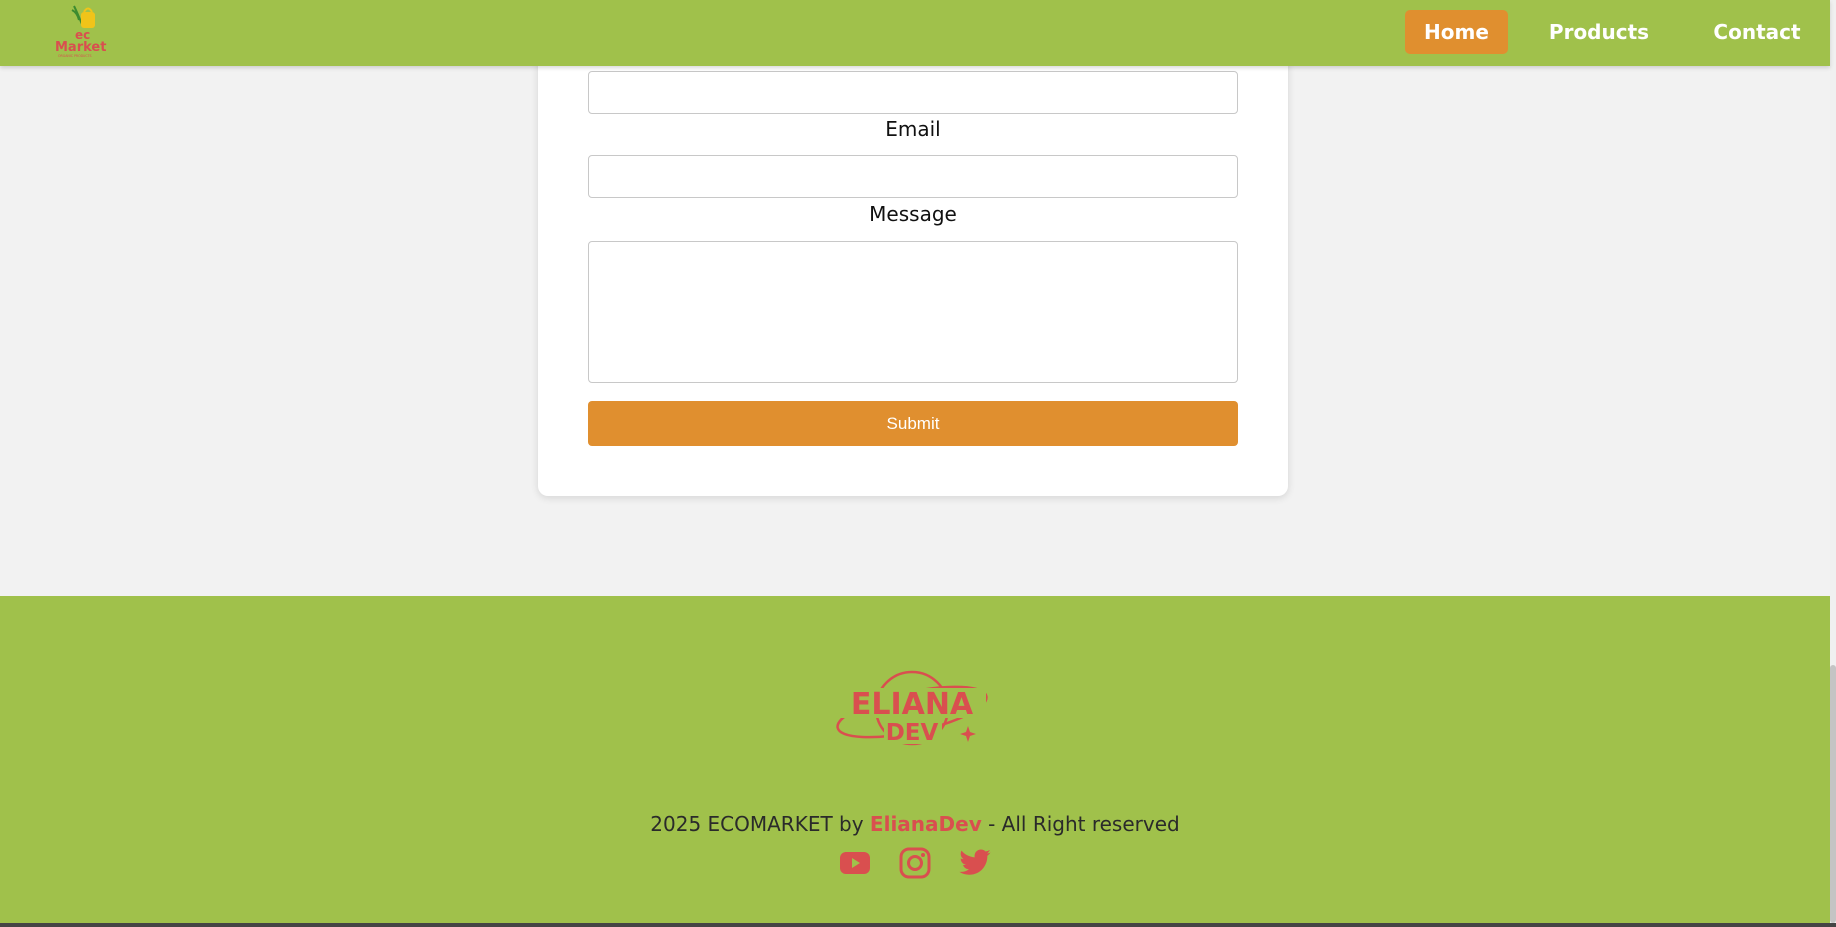  What do you see at coordinates (975, 863) in the screenshot?
I see `twitter-icon` at bounding box center [975, 863].